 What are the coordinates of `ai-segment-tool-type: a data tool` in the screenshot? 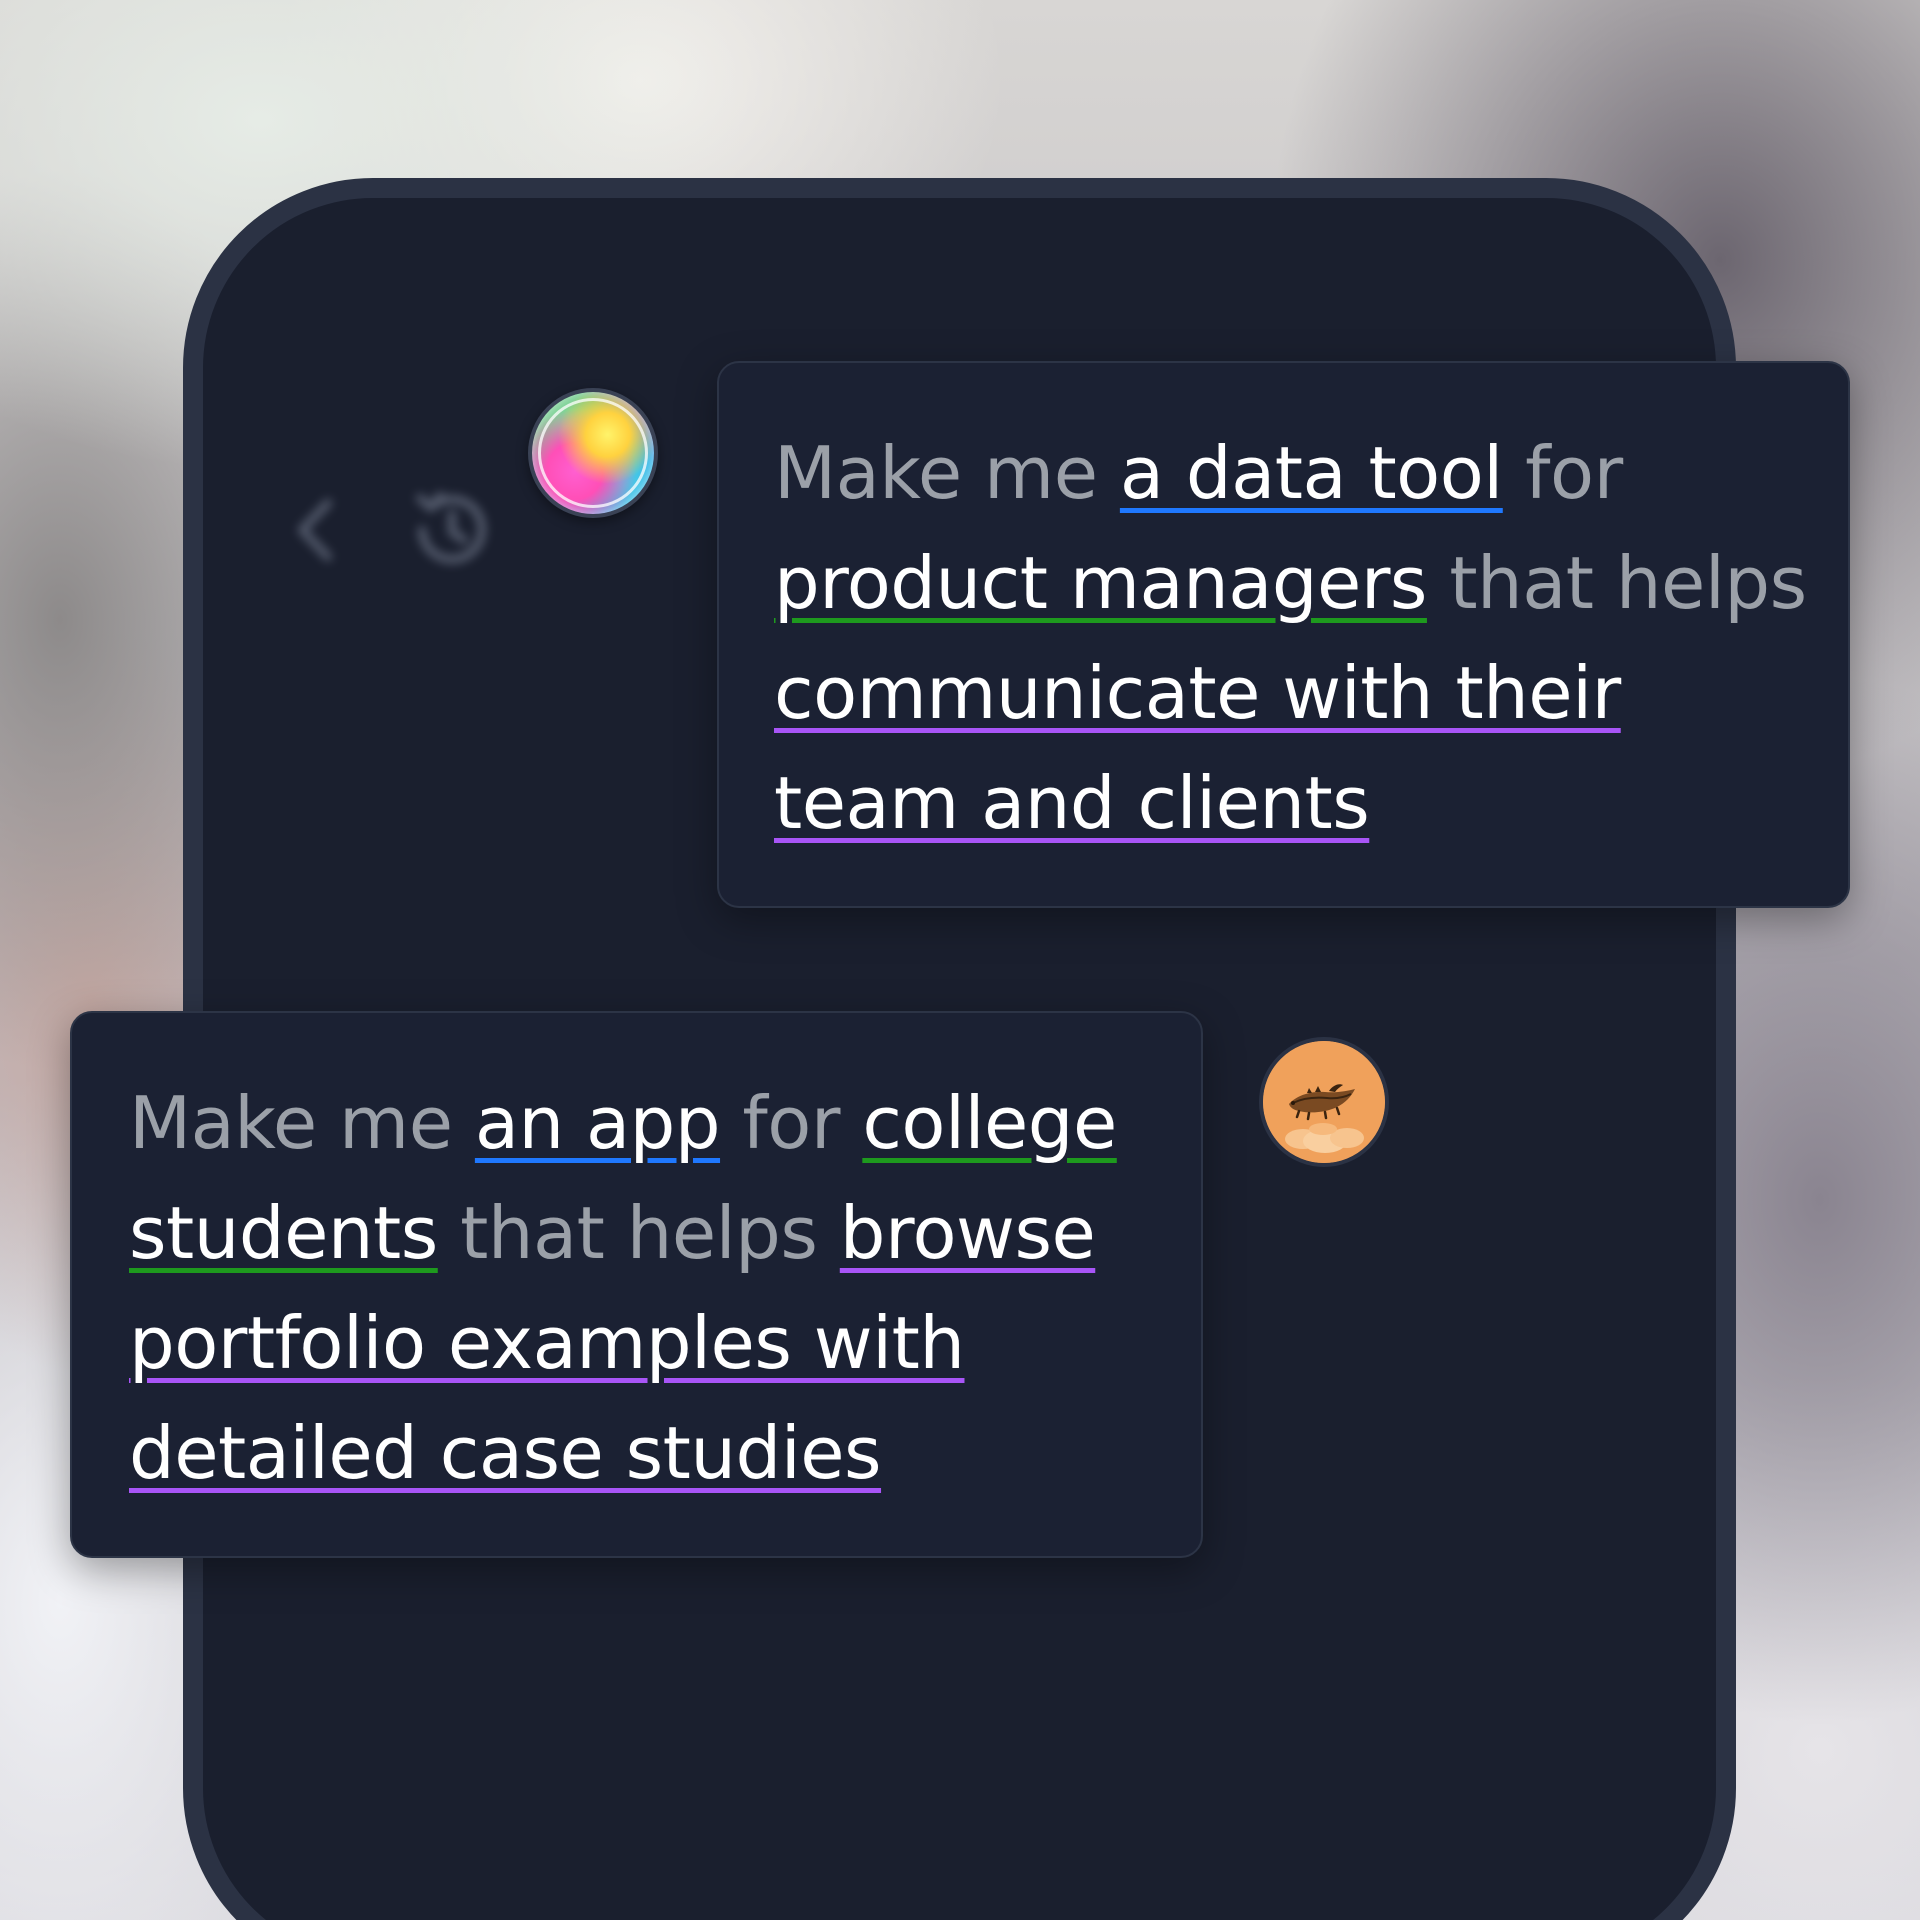 It's located at (1311, 473).